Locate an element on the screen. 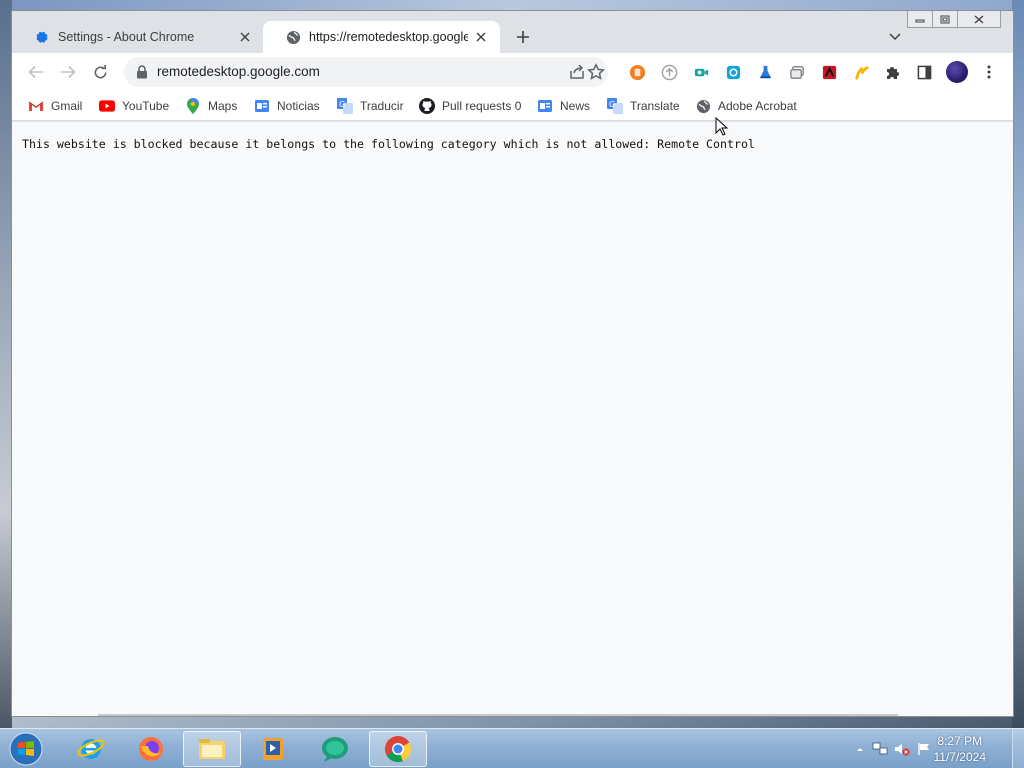 This screenshot has width=1024, height=768. taskbar-internet-explorer is located at coordinates (91, 749).